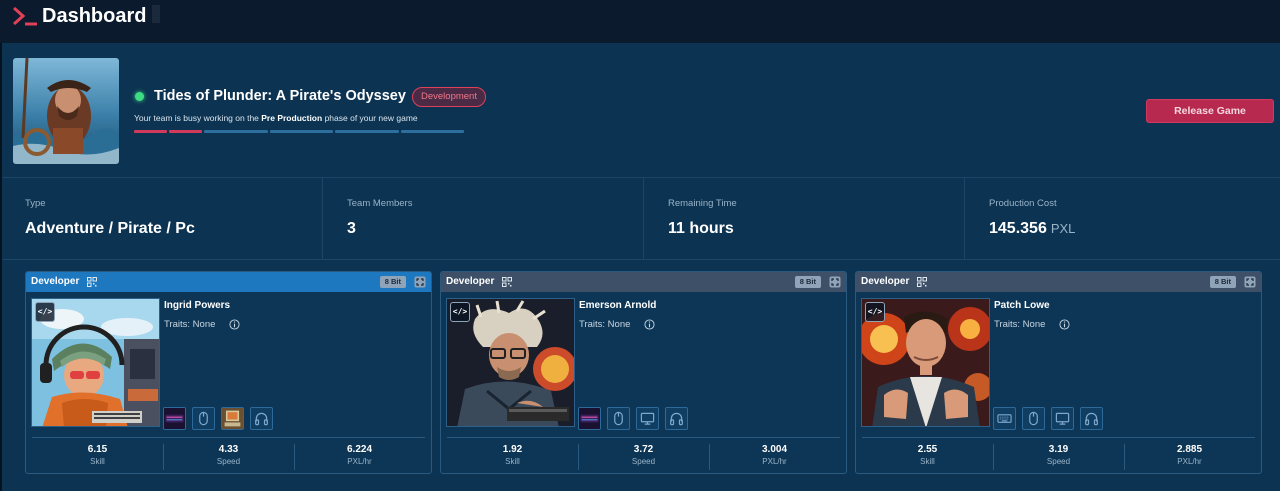 The height and width of the screenshot is (491, 1280). What do you see at coordinates (643, 449) in the screenshot?
I see `metric-value: 3.72` at bounding box center [643, 449].